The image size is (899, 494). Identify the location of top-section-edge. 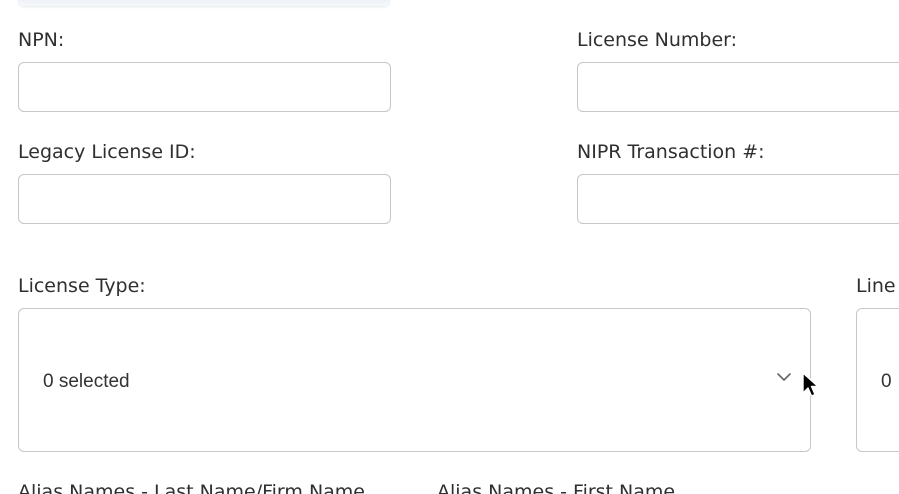
(204, 3).